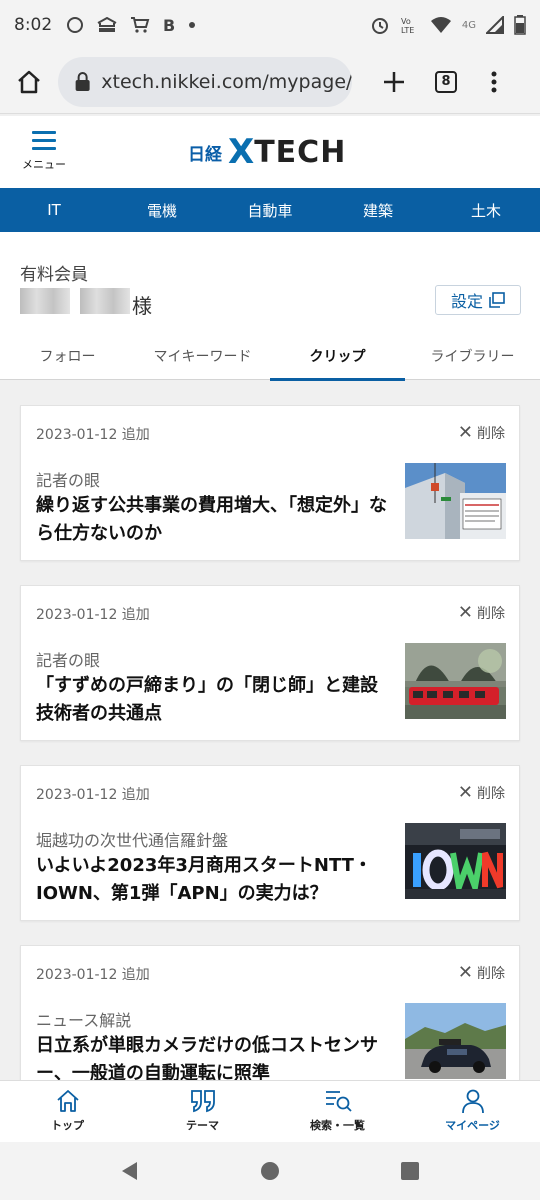 This screenshot has width=540, height=1200. I want to click on system-icons: Vo LTE 4G, so click(448, 25).